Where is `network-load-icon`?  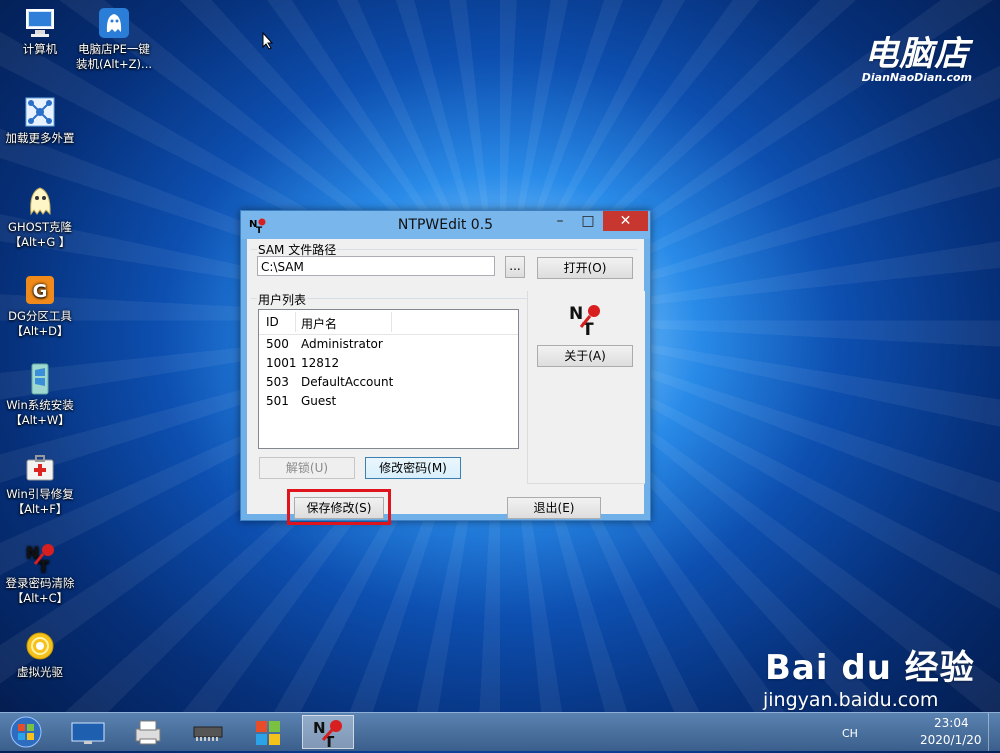 network-load-icon is located at coordinates (40, 112).